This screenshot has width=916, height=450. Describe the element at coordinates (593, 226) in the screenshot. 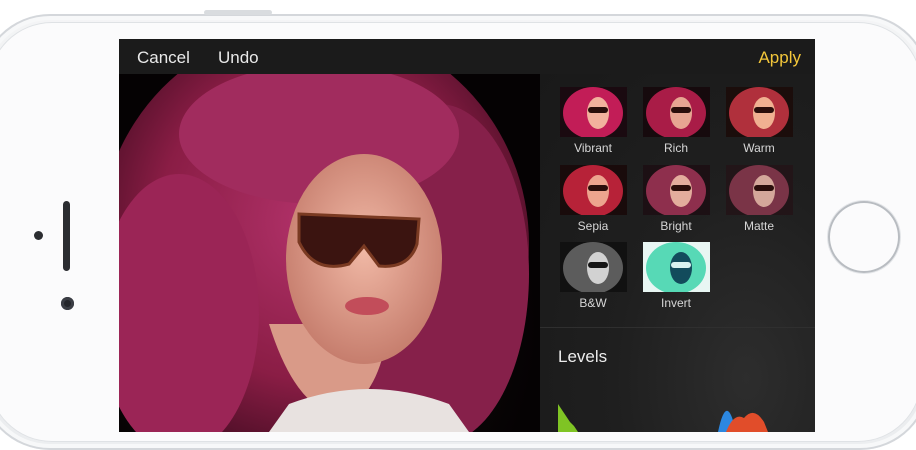

I see `filter-label: Sepia` at that location.